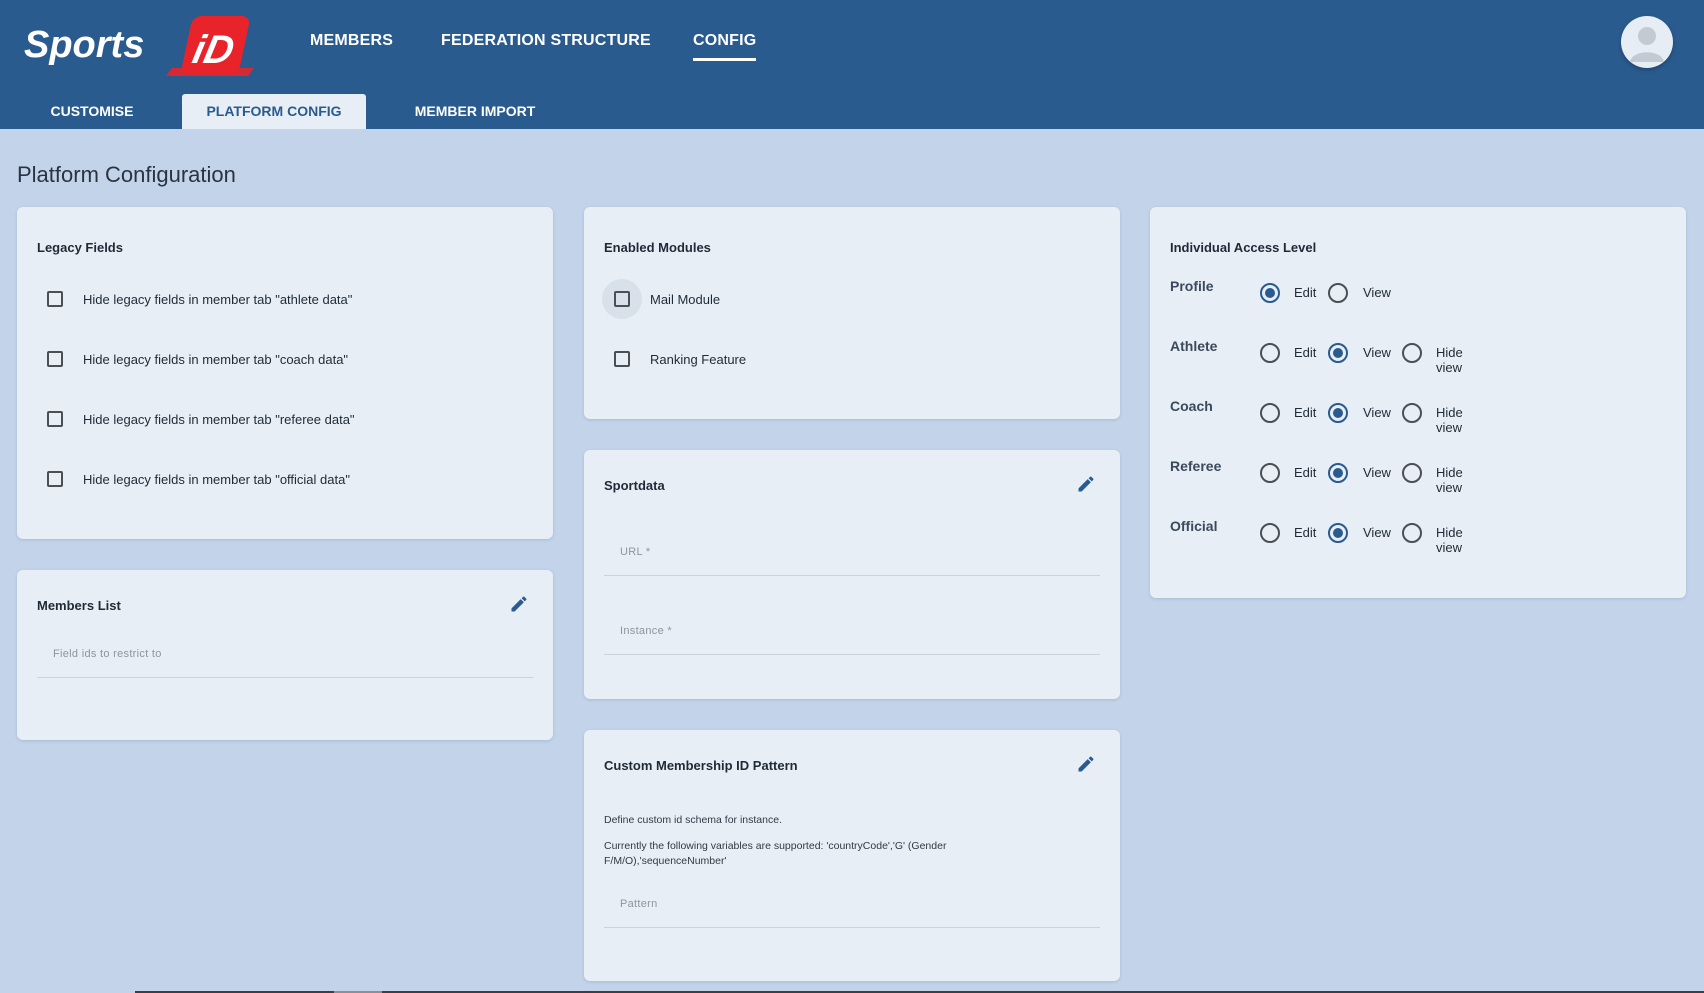 The image size is (1704, 993). I want to click on field-placeholder: URL *, so click(635, 552).